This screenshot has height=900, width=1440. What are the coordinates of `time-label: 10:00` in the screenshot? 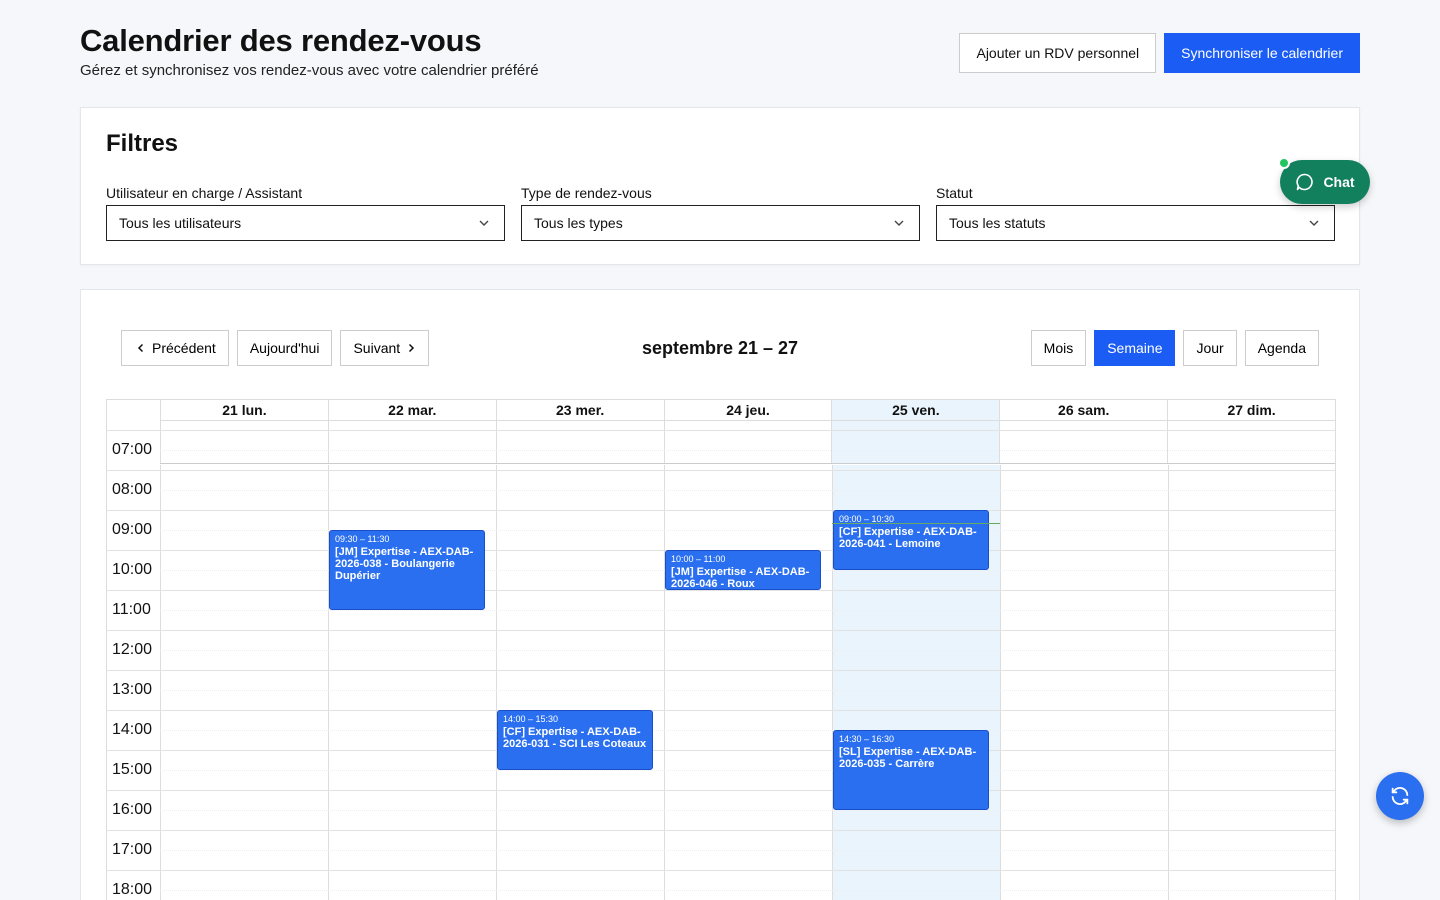 It's located at (132, 569).